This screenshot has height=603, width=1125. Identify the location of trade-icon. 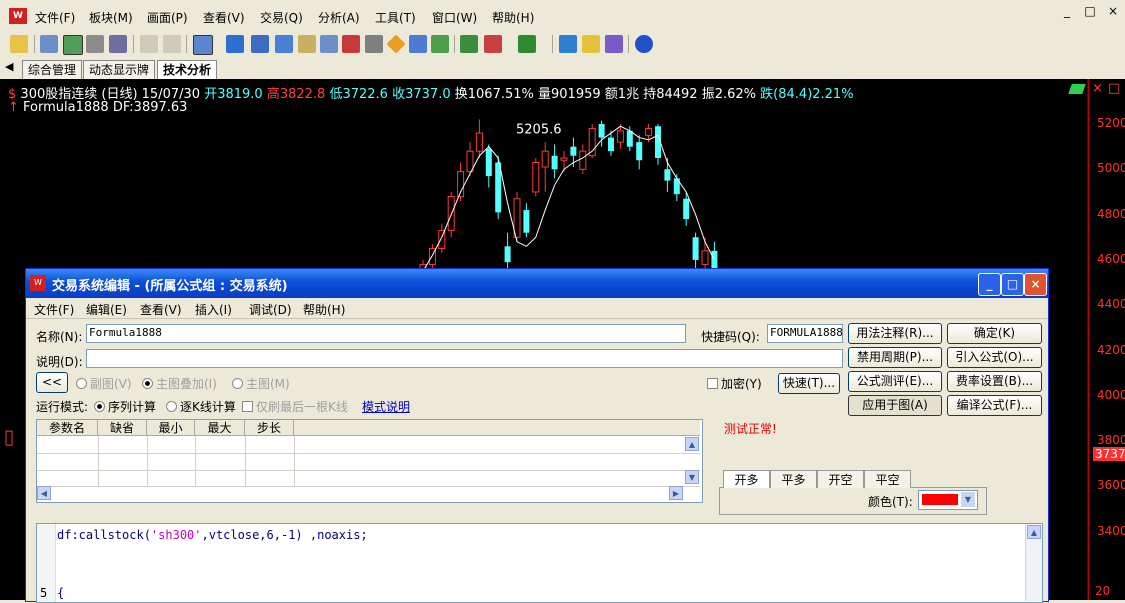
(614, 44).